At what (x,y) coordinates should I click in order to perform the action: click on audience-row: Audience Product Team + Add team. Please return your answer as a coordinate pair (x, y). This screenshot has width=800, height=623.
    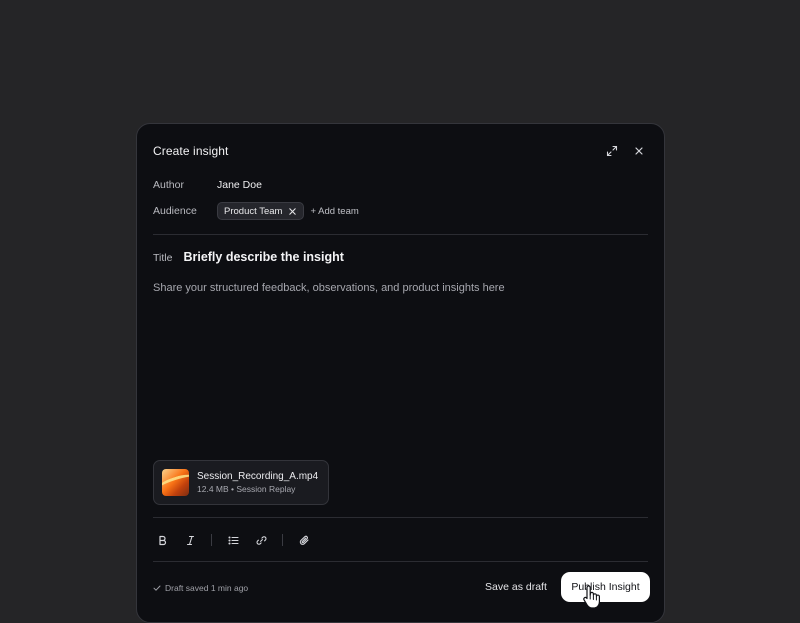
    Looking at the image, I should click on (256, 211).